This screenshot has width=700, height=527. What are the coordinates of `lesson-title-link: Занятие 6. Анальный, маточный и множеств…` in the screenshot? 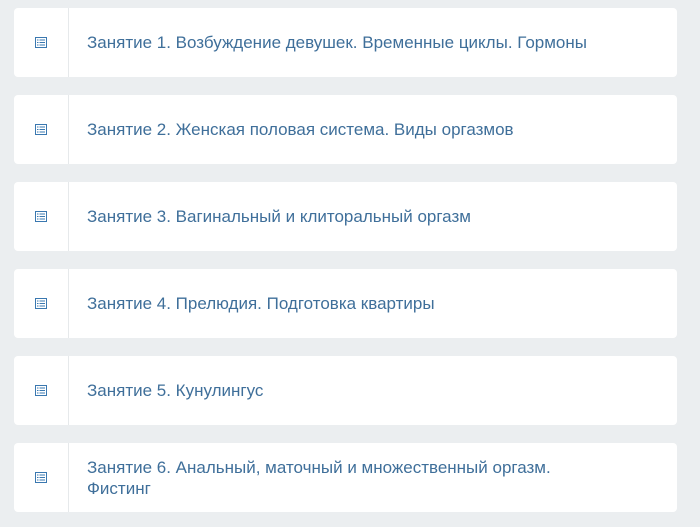 It's located at (373, 477).